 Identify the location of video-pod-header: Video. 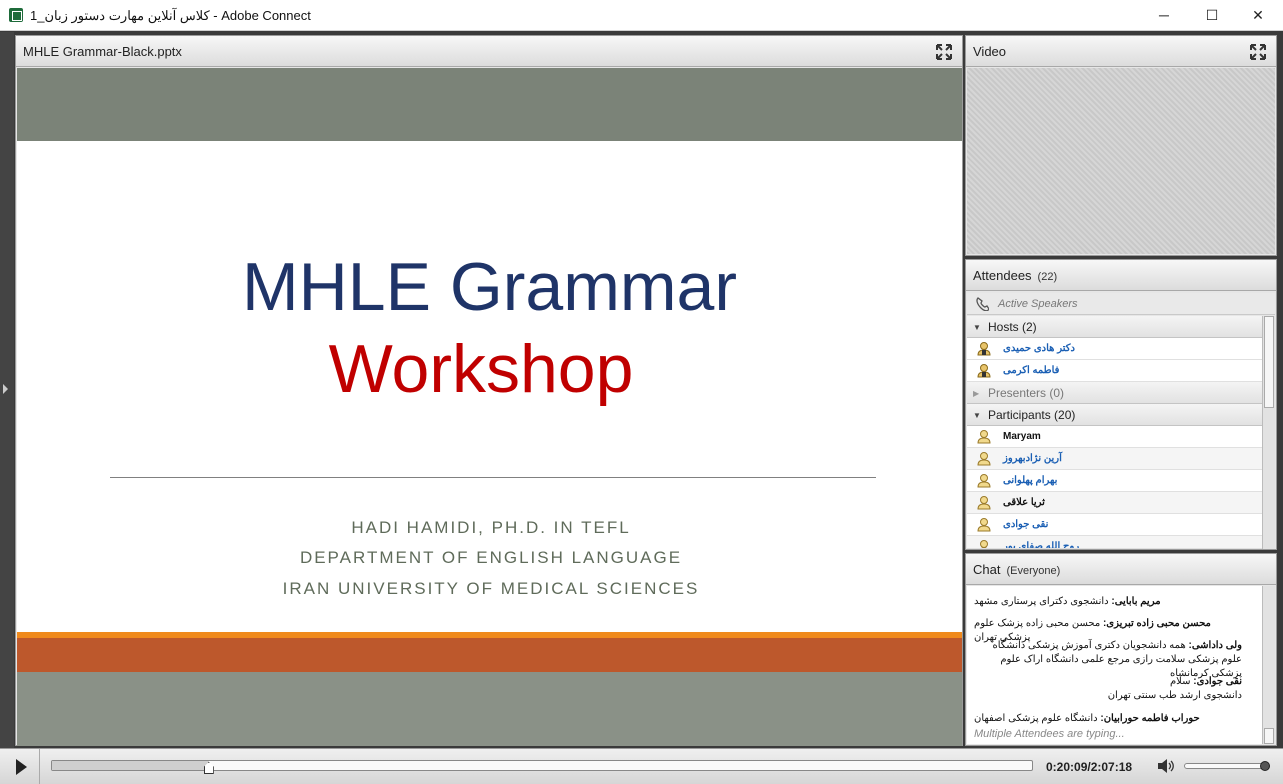
(1121, 51).